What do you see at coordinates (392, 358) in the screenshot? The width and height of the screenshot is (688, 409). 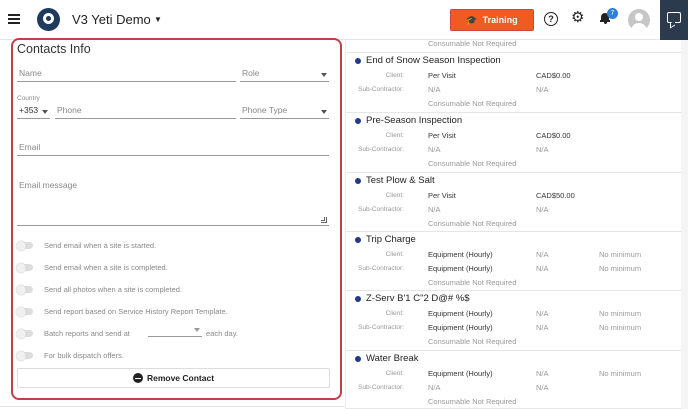 I see `service-name: Water Break` at bounding box center [392, 358].